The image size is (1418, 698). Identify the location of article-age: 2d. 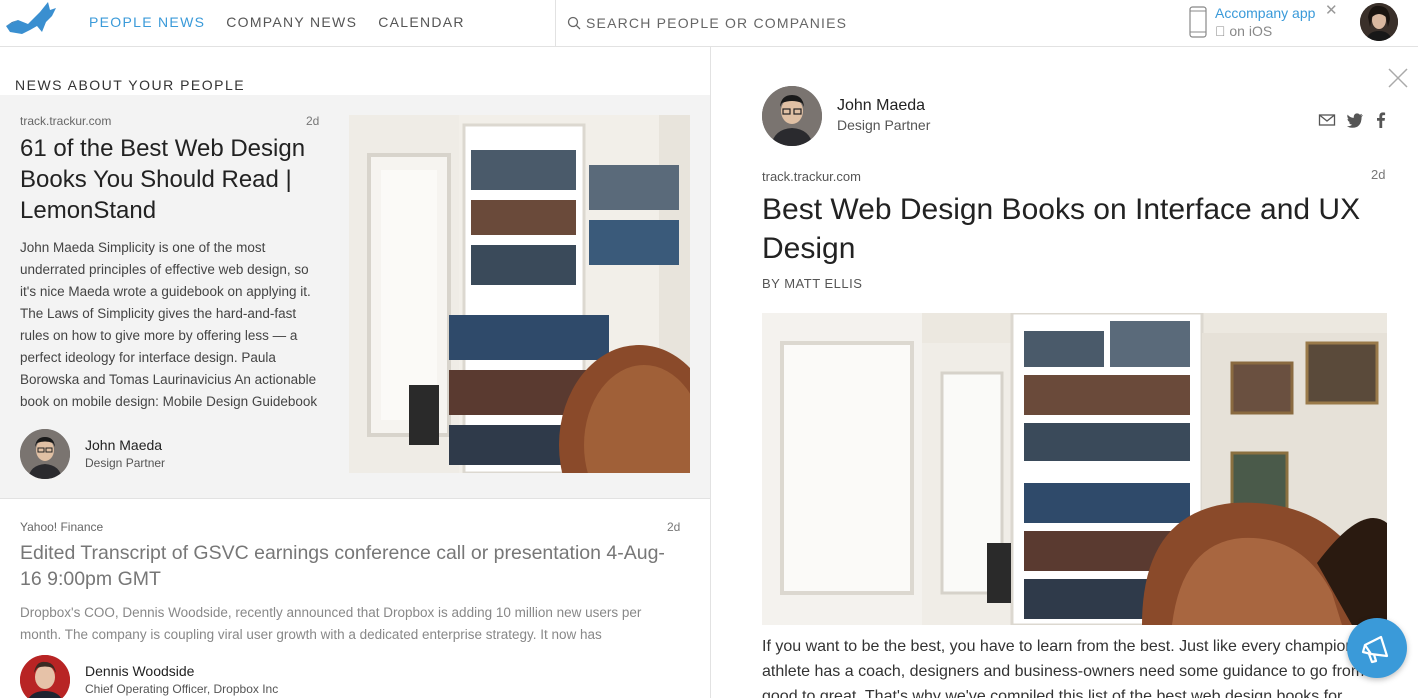
(1378, 174).